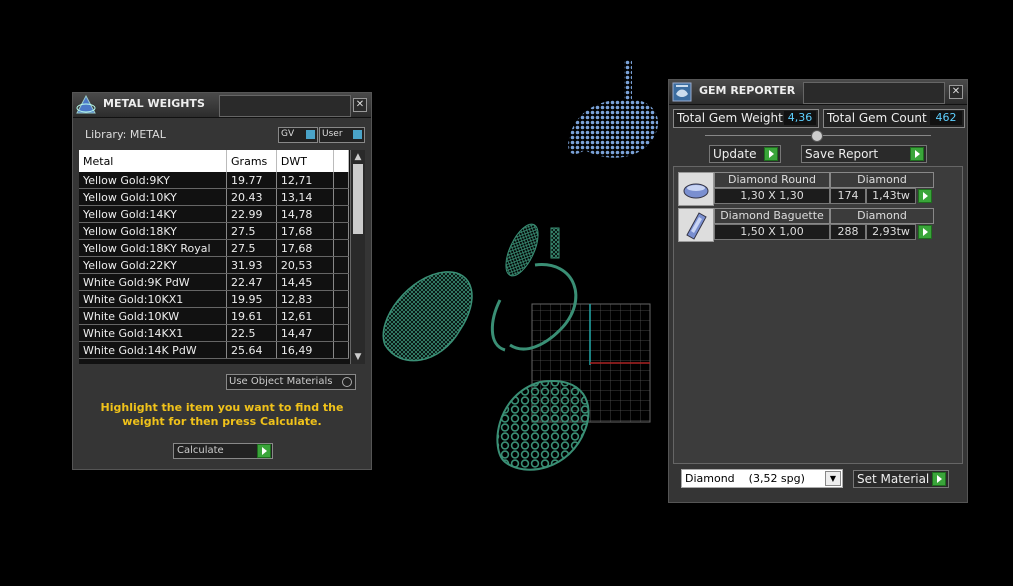  Describe the element at coordinates (772, 232) in the screenshot. I see `gem-size: 1,50 X 1,00` at that location.